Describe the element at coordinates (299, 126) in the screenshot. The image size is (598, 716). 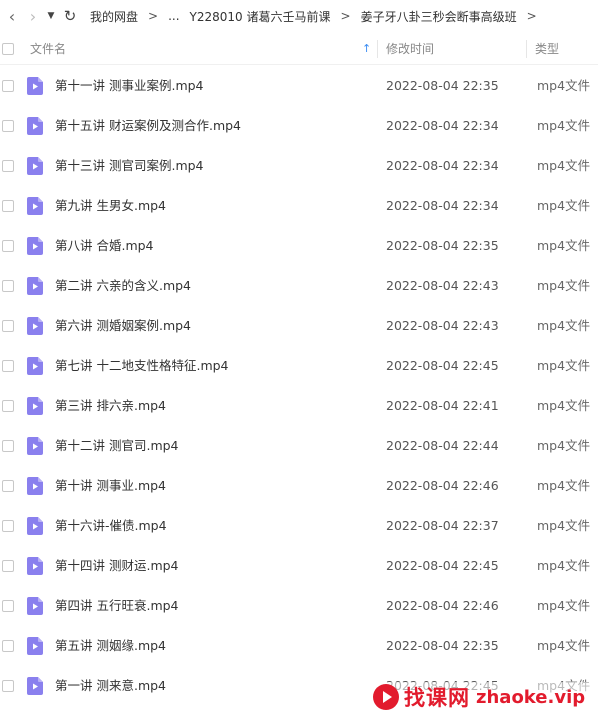
I see `file-row: 第十五讲 财运案例及测合作.mp4 2022-08-04 22:34 mp4文件` at that location.